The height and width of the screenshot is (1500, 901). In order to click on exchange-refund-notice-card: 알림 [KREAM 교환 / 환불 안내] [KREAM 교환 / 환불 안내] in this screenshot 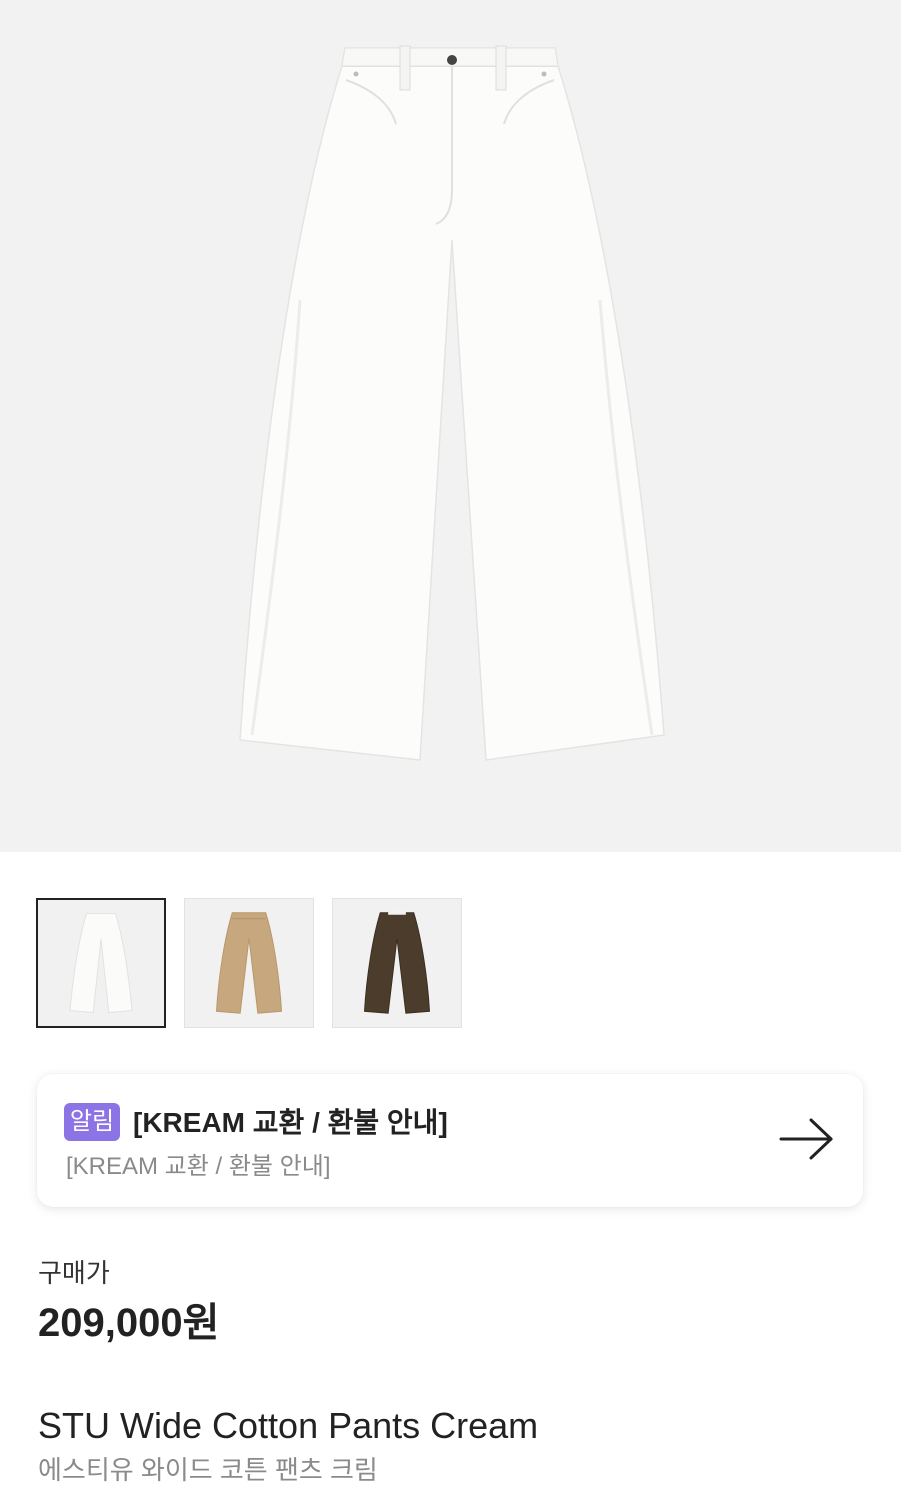, I will do `click(450, 1140)`.